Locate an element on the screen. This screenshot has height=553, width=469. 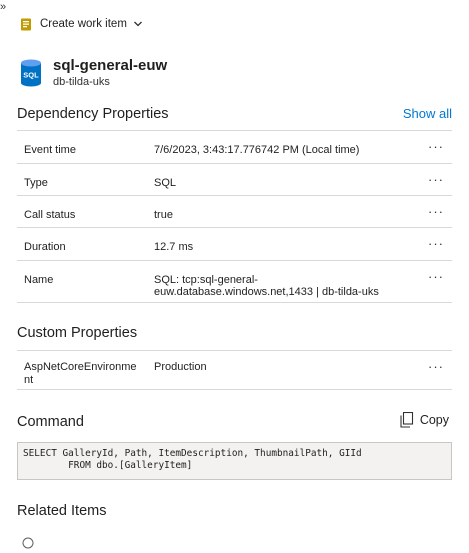
sql-database-icon: SQL is located at coordinates (31, 73).